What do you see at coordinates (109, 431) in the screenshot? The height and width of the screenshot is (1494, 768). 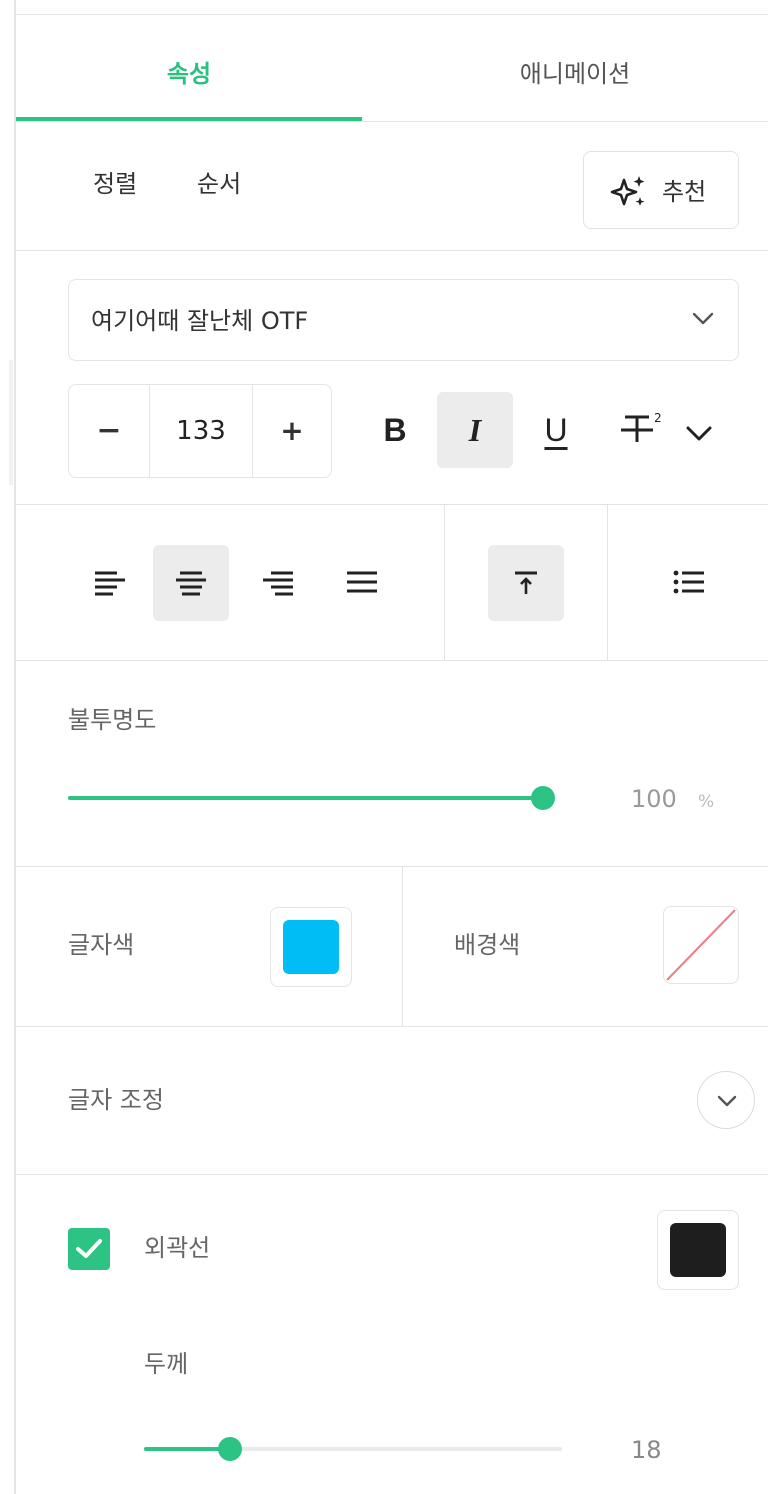 I see `decrease-size-button: −` at bounding box center [109, 431].